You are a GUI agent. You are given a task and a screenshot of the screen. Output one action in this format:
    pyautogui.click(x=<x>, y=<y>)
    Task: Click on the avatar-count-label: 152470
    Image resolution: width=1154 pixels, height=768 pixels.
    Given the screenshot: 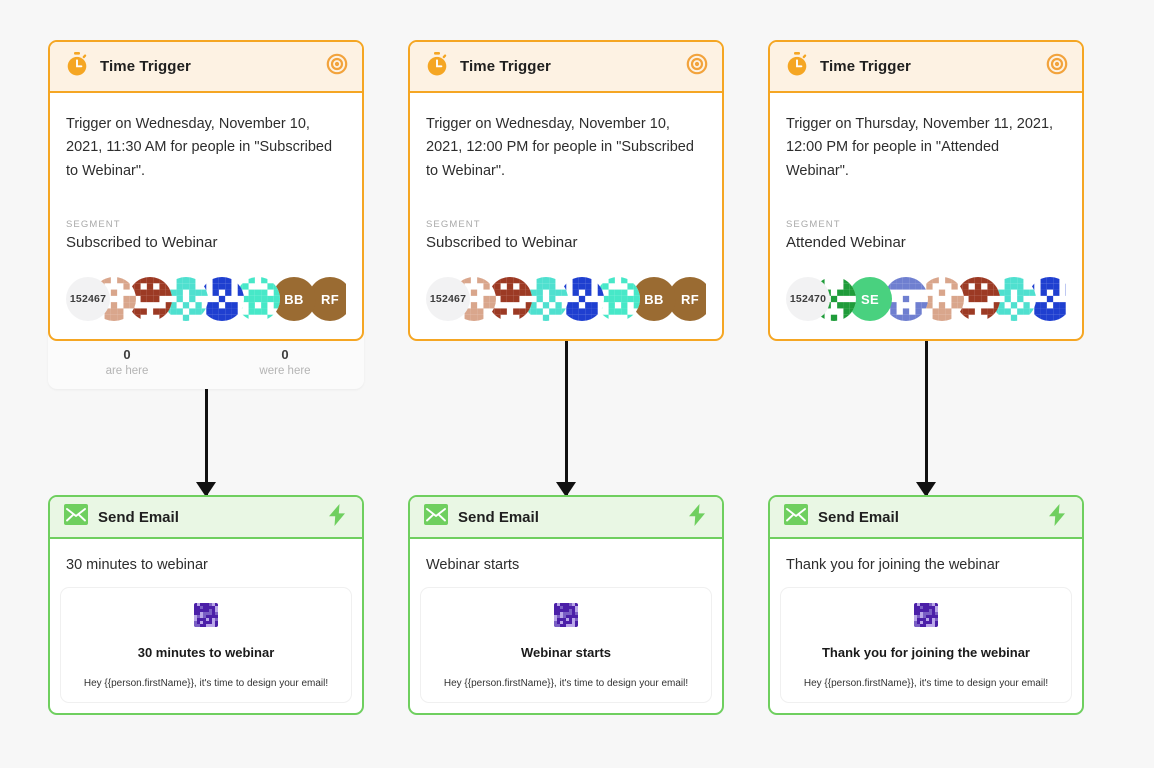 What is the action you would take?
    pyautogui.click(x=808, y=299)
    